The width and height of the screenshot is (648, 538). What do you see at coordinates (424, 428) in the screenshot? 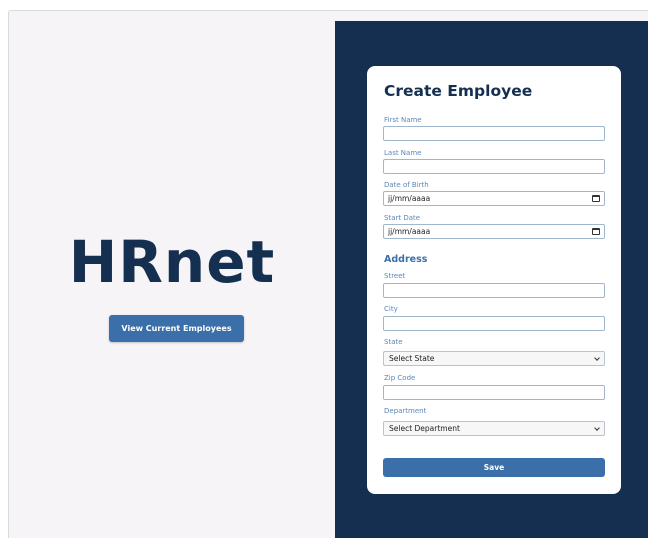
I see `department-select-value: Select Department` at bounding box center [424, 428].